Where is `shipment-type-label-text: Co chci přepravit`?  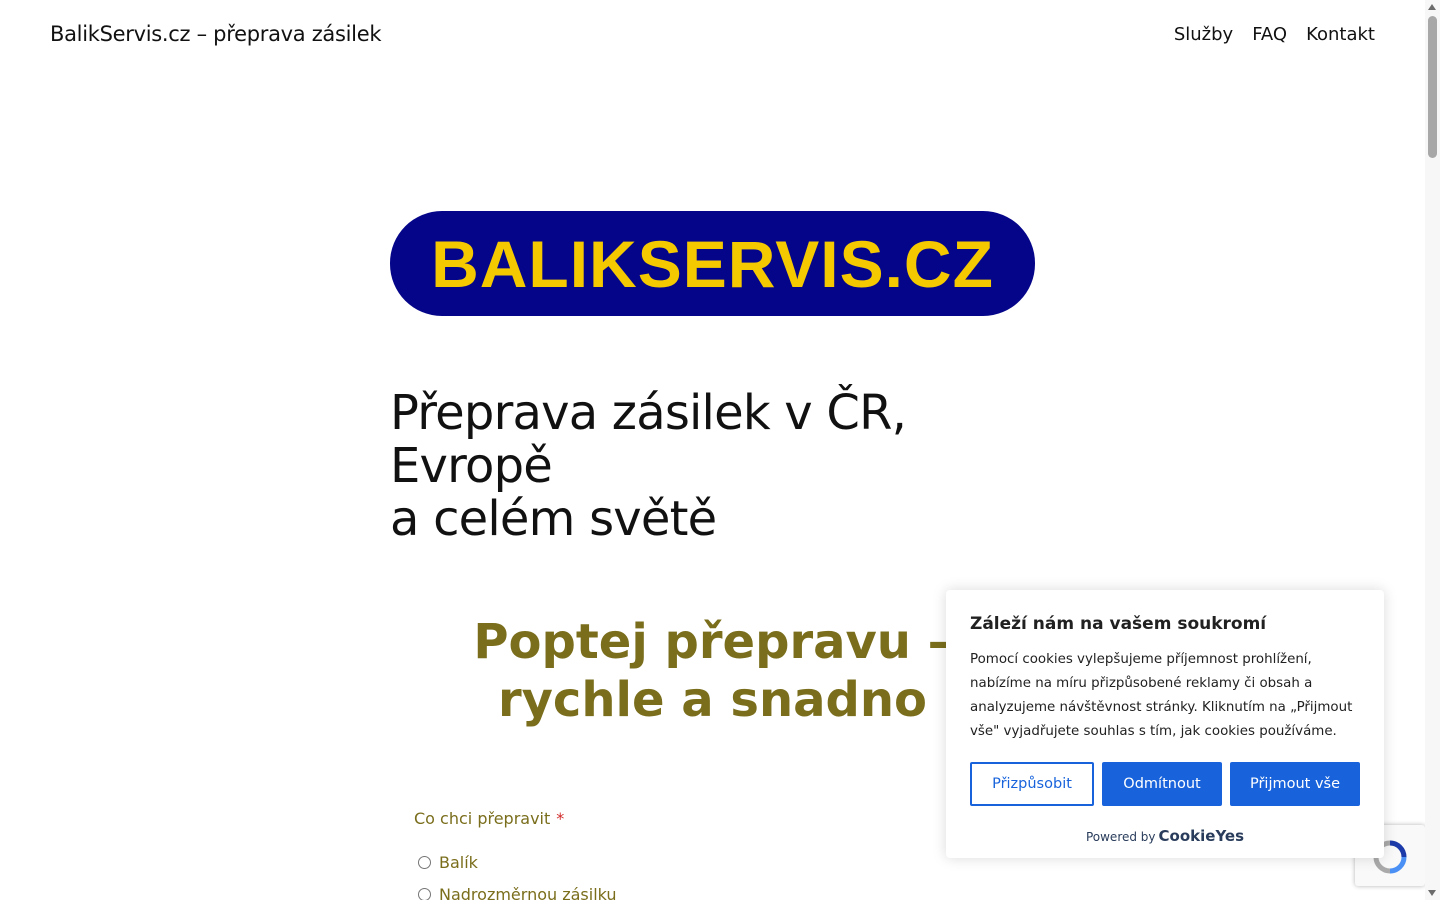
shipment-type-label-text: Co chci přepravit is located at coordinates (482, 818).